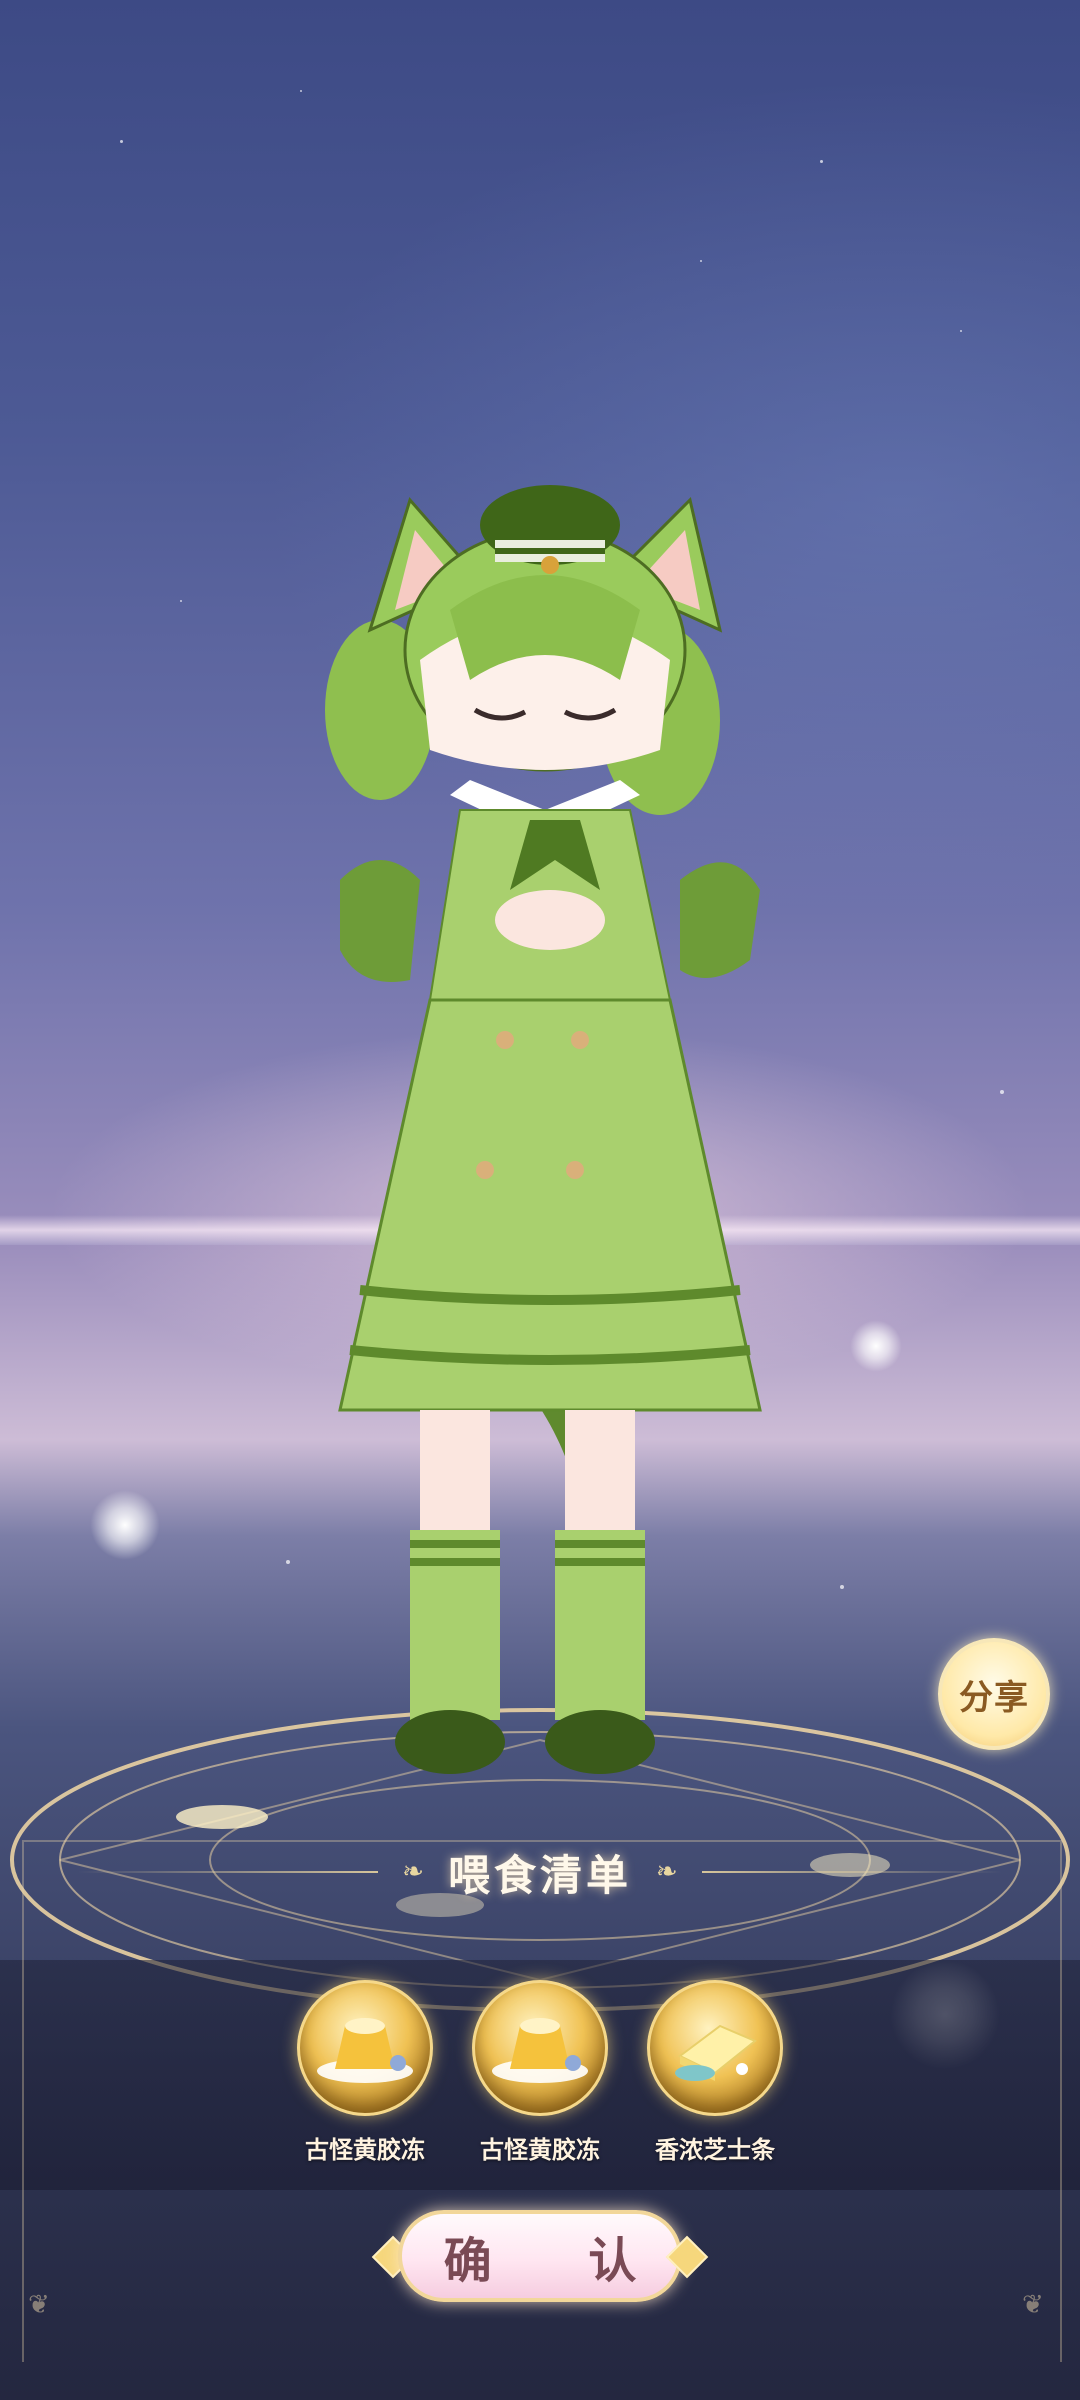  I want to click on header-divider-left, so click(228, 1872).